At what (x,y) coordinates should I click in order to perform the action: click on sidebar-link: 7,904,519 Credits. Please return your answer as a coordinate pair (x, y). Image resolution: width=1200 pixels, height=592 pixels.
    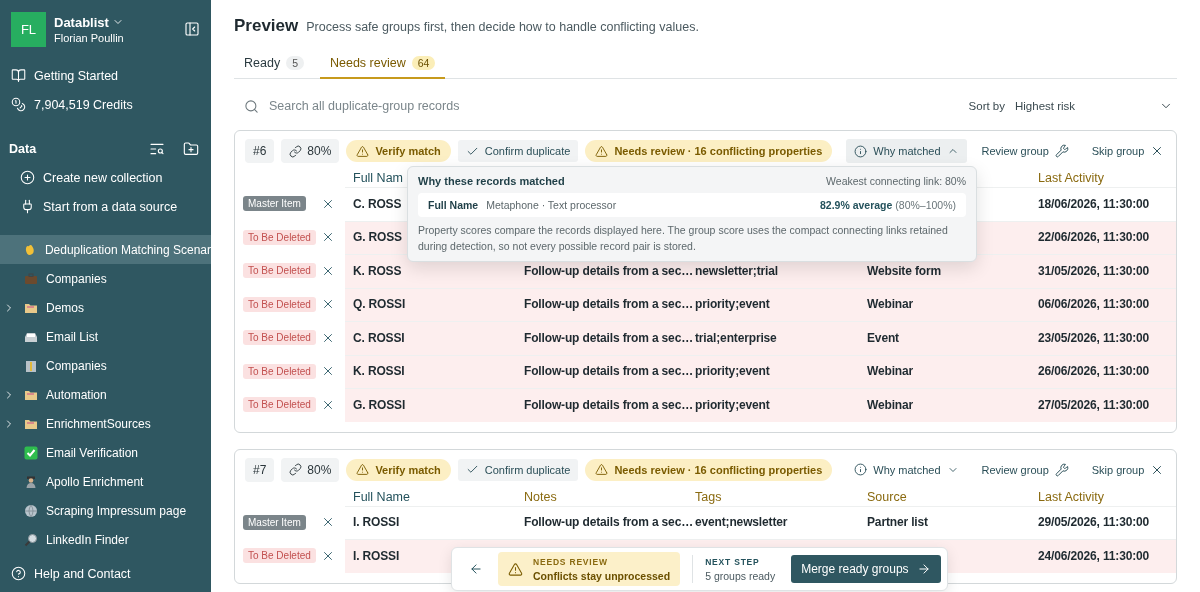
    Looking at the image, I should click on (105, 104).